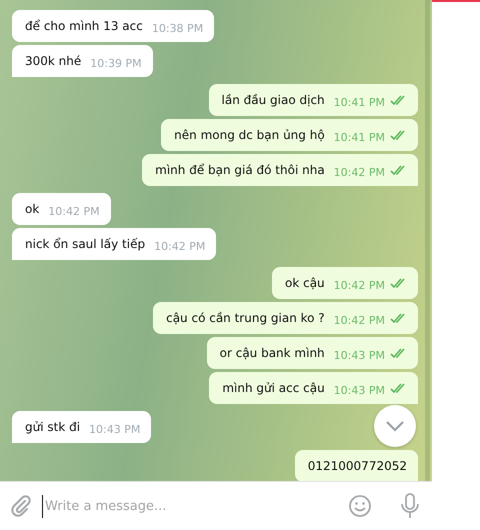 The image size is (480, 530). Describe the element at coordinates (178, 29) in the screenshot. I see `message-time: 10:38 PM` at that location.